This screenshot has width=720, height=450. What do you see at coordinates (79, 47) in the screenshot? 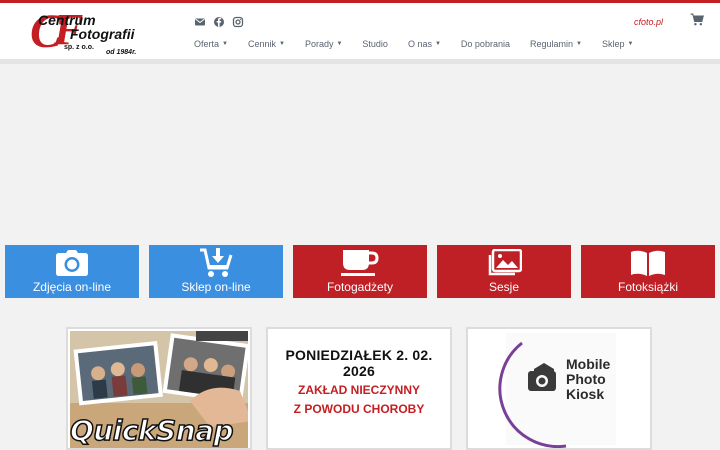
I see `logo-company: sp. z o.o.` at bounding box center [79, 47].